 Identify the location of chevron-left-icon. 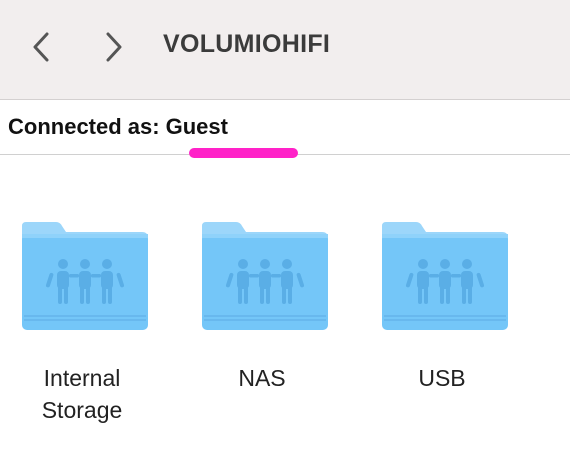
(41, 47).